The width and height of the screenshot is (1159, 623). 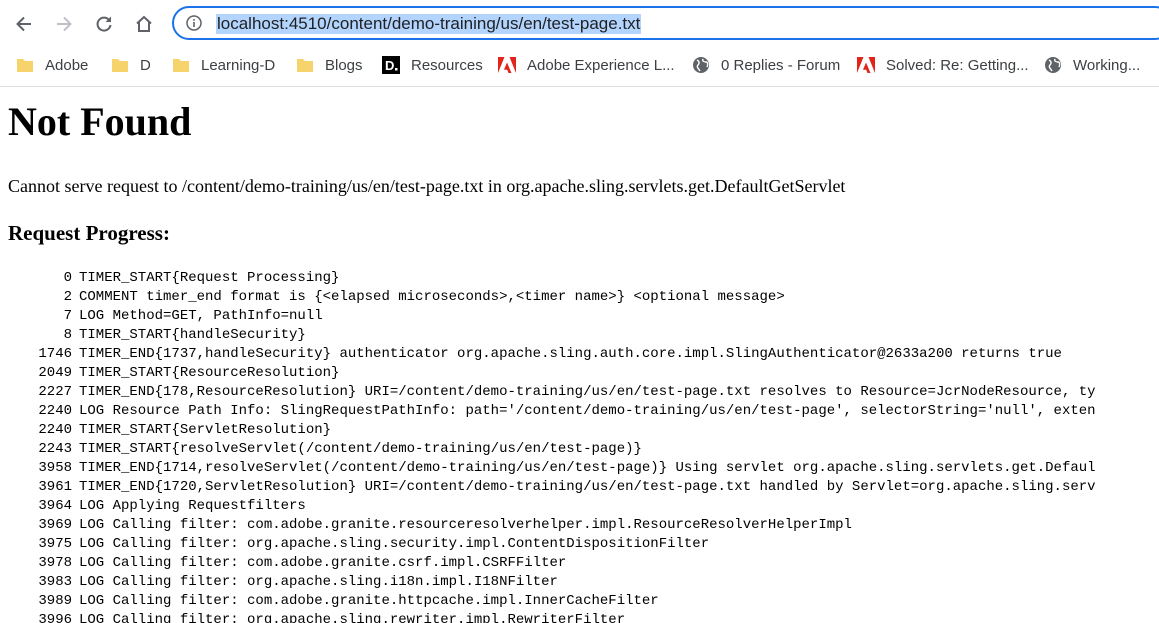 I want to click on home-button, so click(x=144, y=24).